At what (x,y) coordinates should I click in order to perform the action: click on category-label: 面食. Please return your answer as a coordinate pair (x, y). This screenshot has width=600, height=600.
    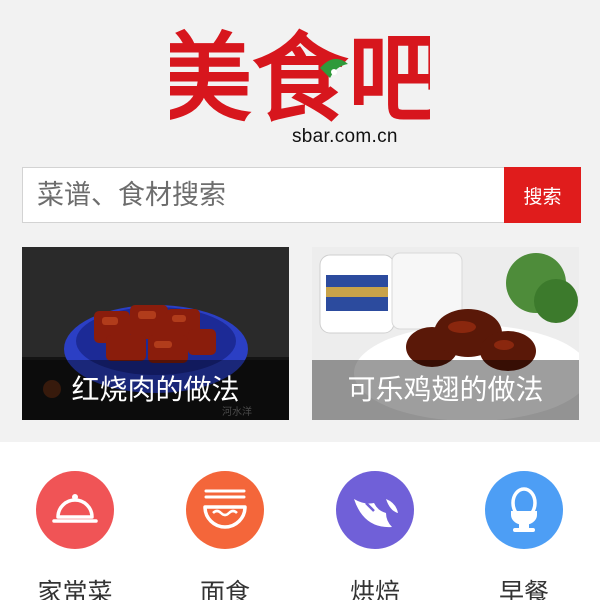
    Looking at the image, I should click on (224, 589).